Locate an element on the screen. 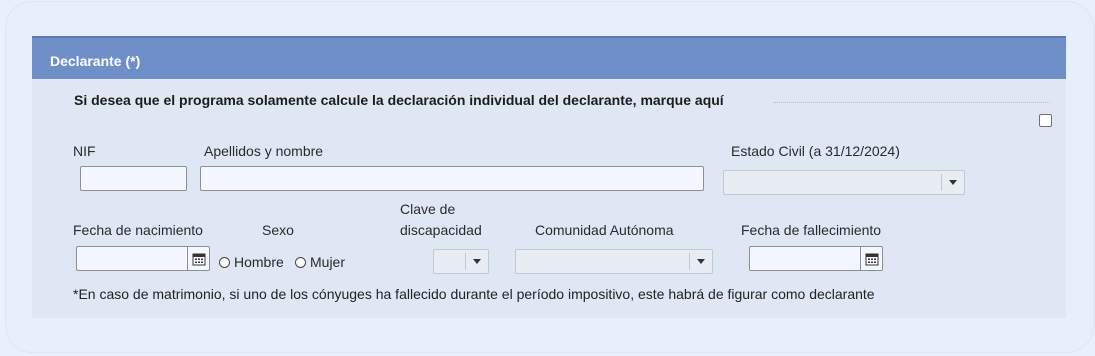  sex-radio-hombre is located at coordinates (224, 262).